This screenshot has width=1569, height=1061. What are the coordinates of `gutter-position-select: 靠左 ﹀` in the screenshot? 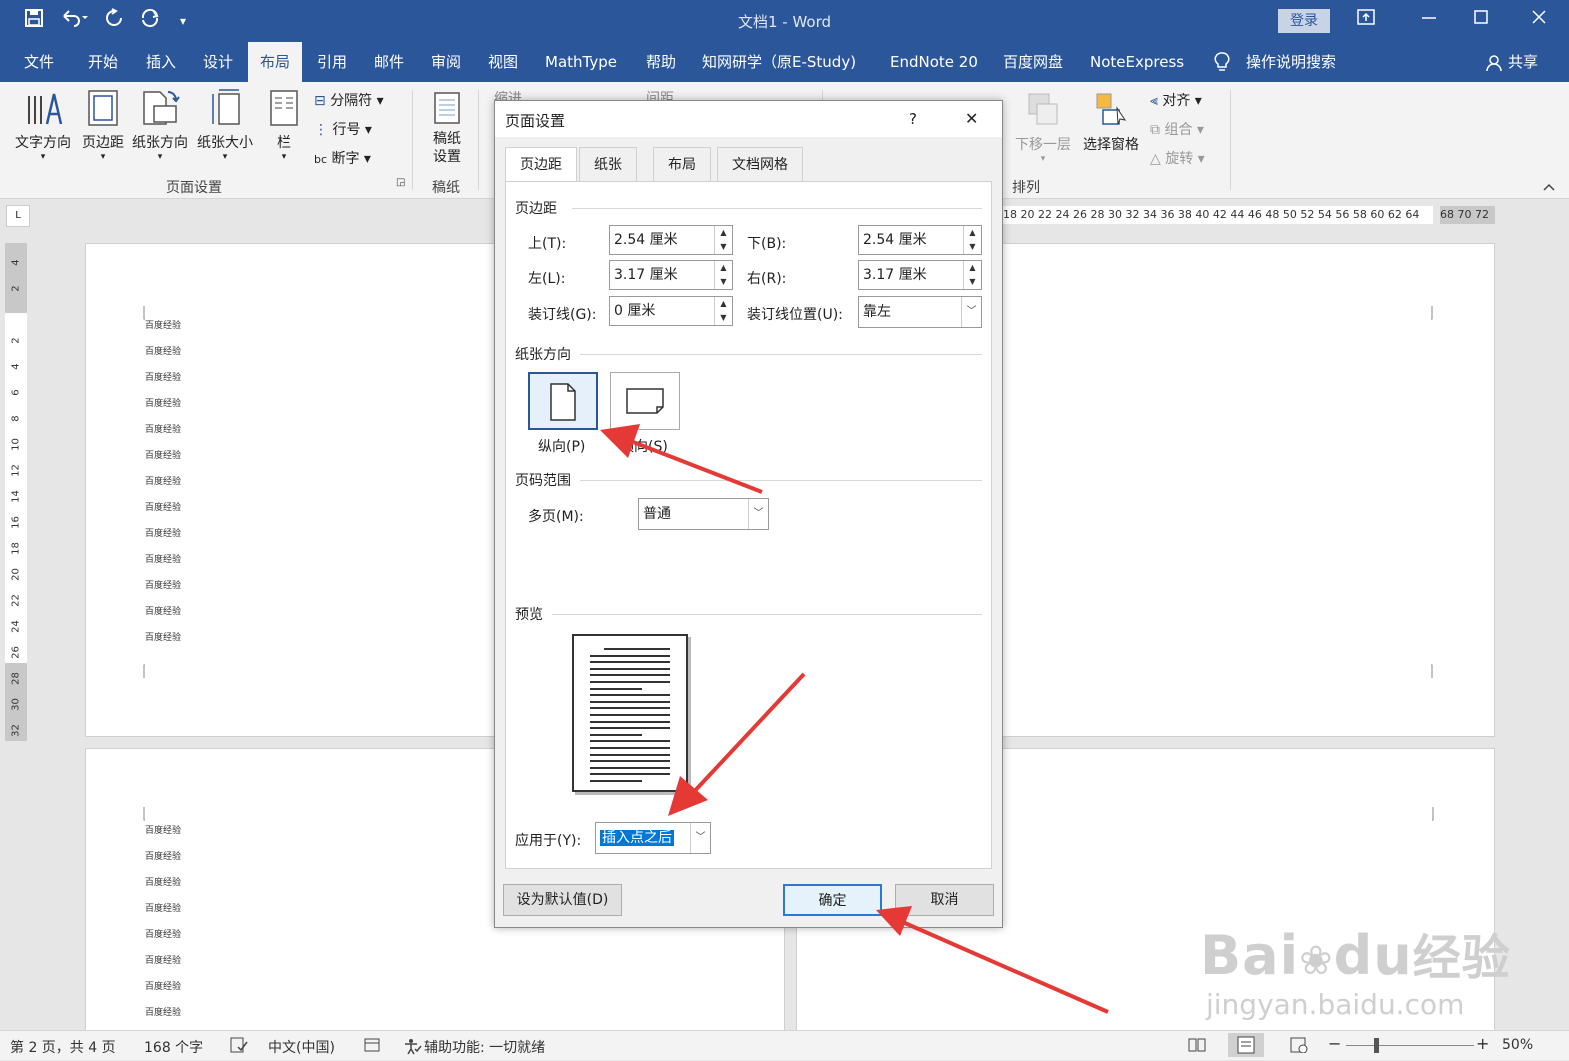 It's located at (920, 312).